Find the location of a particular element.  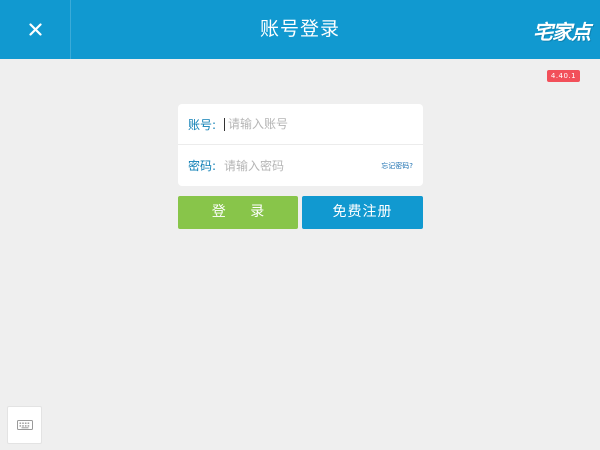

password-input is located at coordinates (303, 165).